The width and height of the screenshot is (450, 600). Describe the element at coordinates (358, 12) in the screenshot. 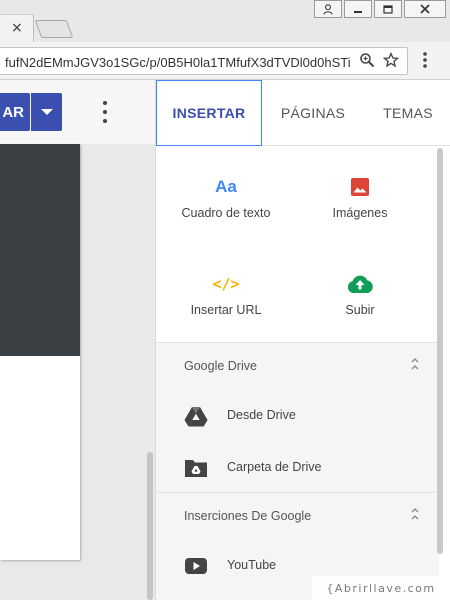

I see `minimize-icon` at that location.